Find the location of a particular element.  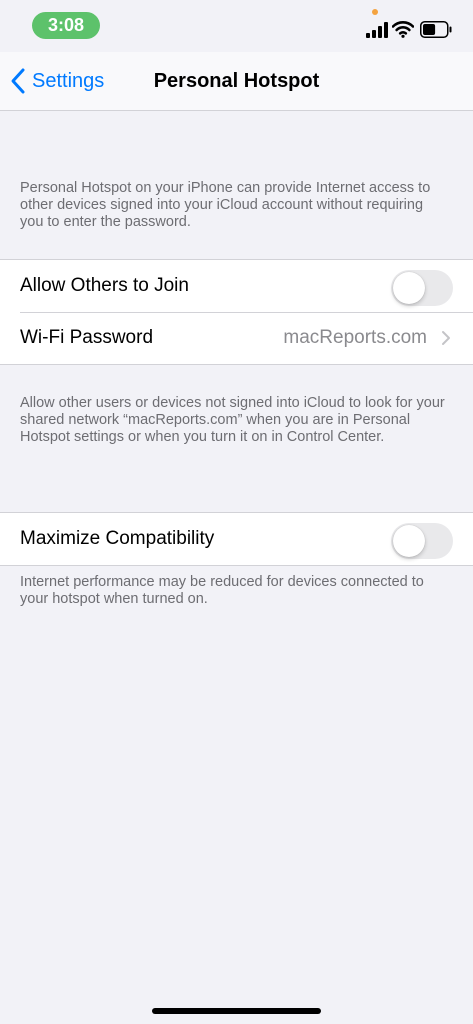

status-time-pill: 3:08 is located at coordinates (66, 25).